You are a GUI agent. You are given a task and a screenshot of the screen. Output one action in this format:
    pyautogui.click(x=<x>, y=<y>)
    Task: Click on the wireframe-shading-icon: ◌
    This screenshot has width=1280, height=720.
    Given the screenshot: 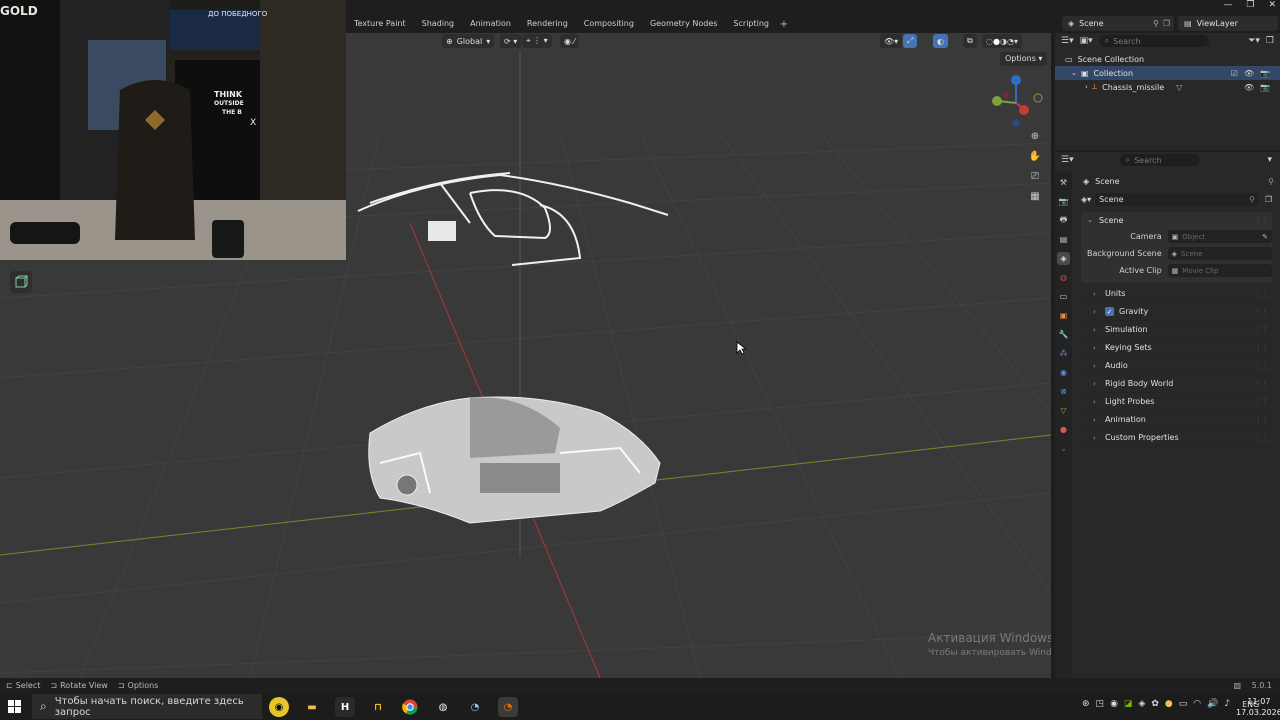 What is the action you would take?
    pyautogui.click(x=989, y=41)
    